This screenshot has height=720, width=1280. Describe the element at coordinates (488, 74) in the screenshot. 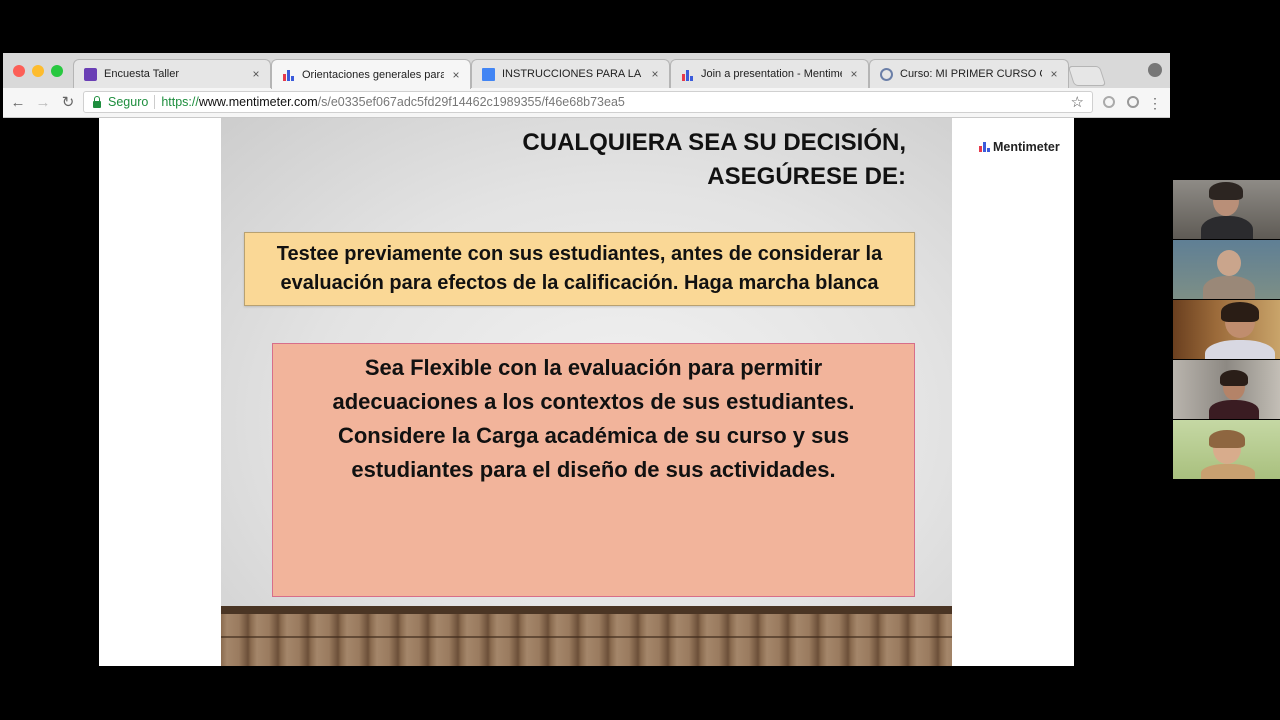

I see `google-docs-icon` at that location.